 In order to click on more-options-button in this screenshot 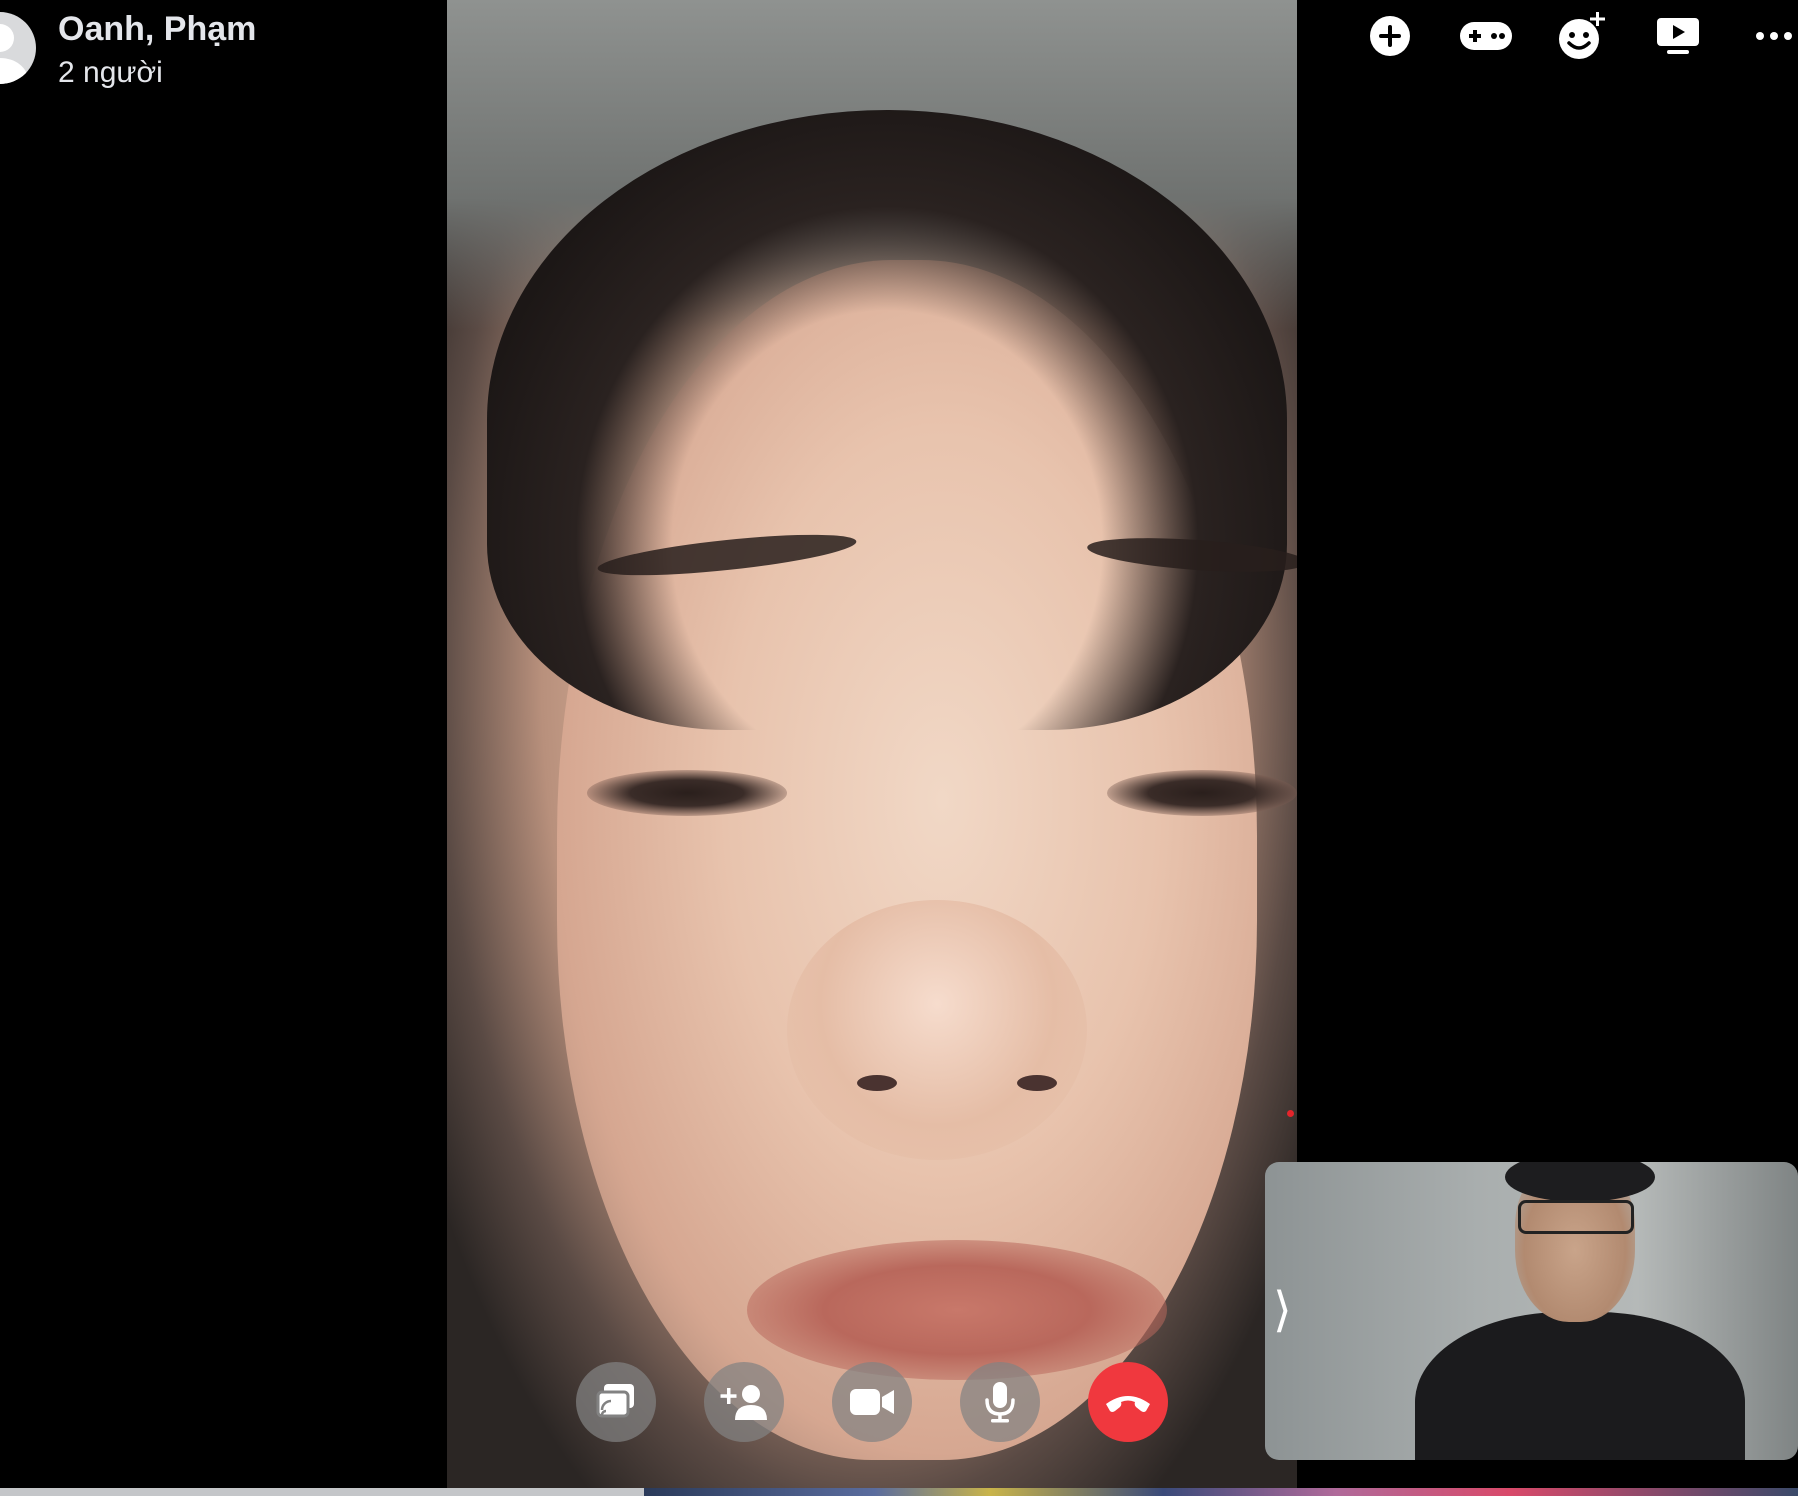, I will do `click(1771, 36)`.